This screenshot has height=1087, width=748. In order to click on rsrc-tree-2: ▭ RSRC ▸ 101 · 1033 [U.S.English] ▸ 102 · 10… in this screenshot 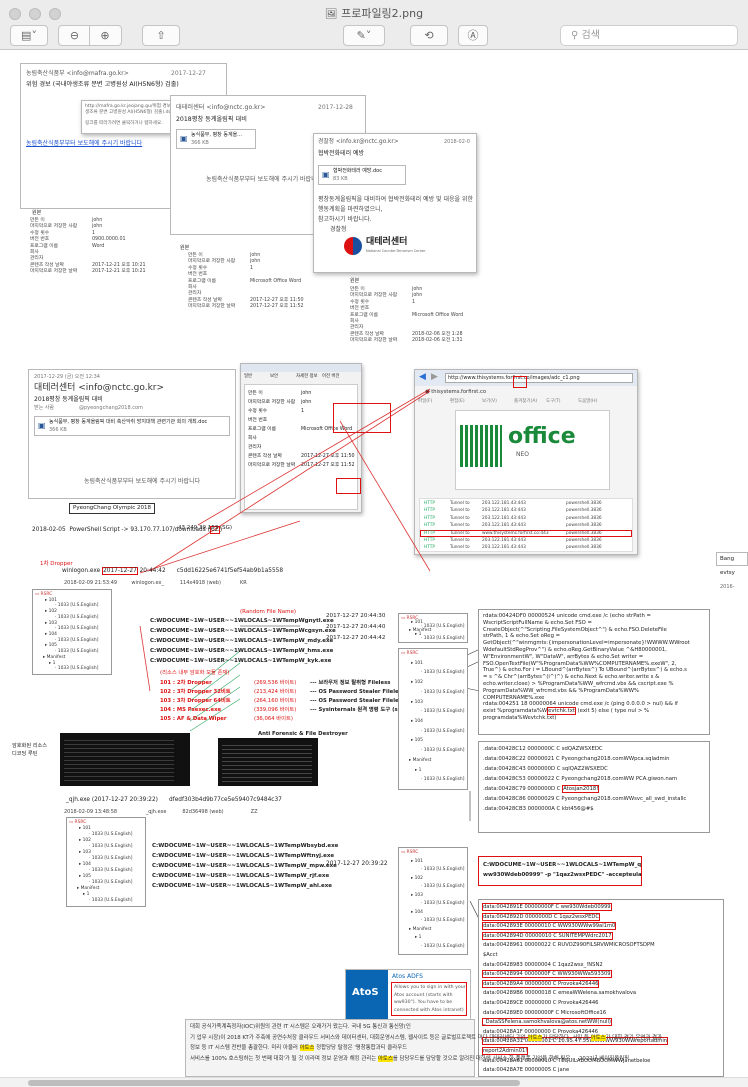, I will do `click(106, 862)`.